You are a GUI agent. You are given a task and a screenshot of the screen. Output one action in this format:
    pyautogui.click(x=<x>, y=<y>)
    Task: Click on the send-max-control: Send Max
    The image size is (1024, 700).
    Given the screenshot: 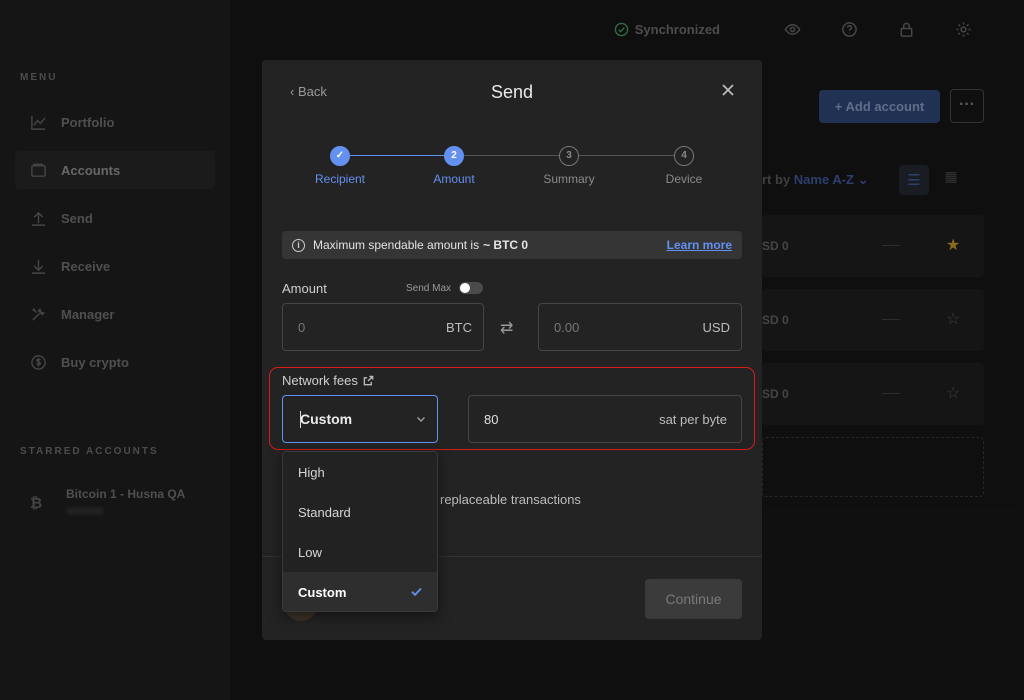 What is the action you would take?
    pyautogui.click(x=445, y=288)
    